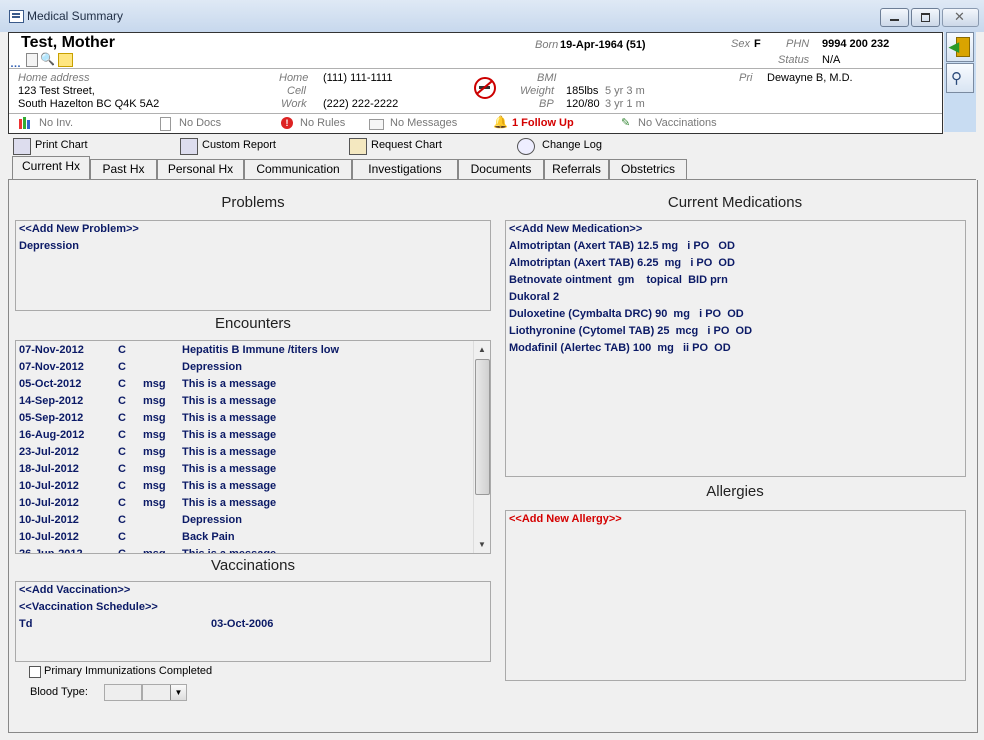  What do you see at coordinates (960, 47) in the screenshot?
I see `exit-button: ◀` at bounding box center [960, 47].